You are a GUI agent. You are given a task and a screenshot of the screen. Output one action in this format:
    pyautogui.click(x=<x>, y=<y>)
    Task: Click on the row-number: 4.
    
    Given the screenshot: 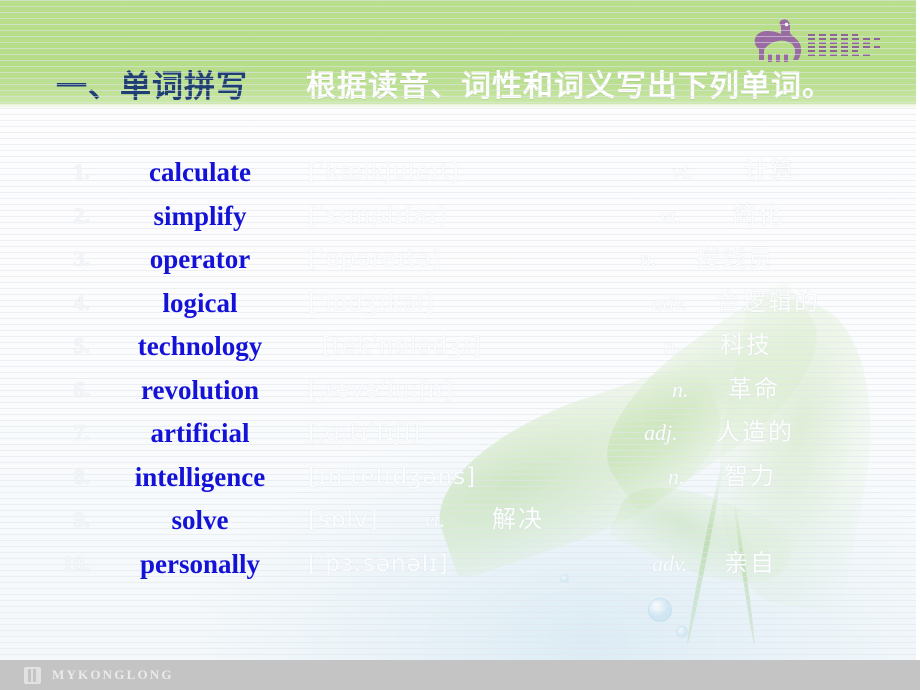 What is the action you would take?
    pyautogui.click(x=82, y=302)
    